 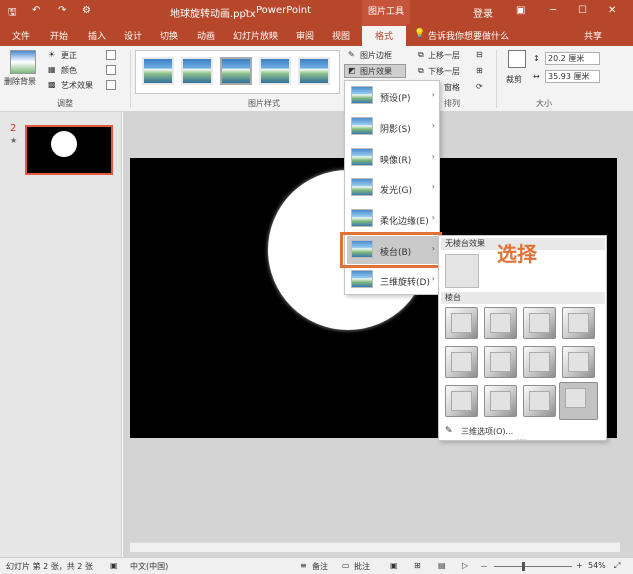 I want to click on picture-style-gallery, so click(x=237, y=72).